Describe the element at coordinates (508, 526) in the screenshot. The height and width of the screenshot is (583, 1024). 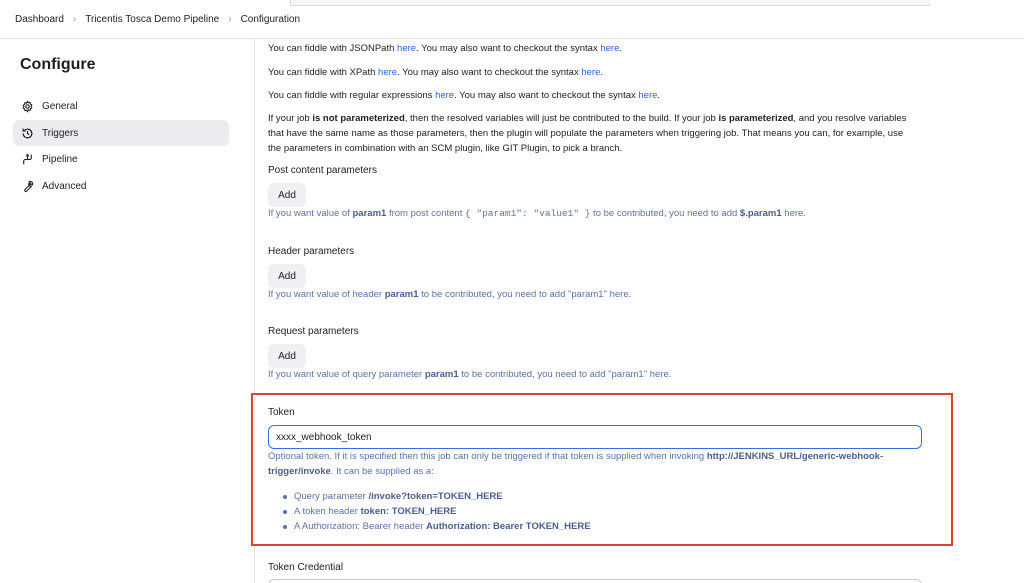
I see `bullet-bold: Authorization: Bearer TOKEN_HERE` at that location.